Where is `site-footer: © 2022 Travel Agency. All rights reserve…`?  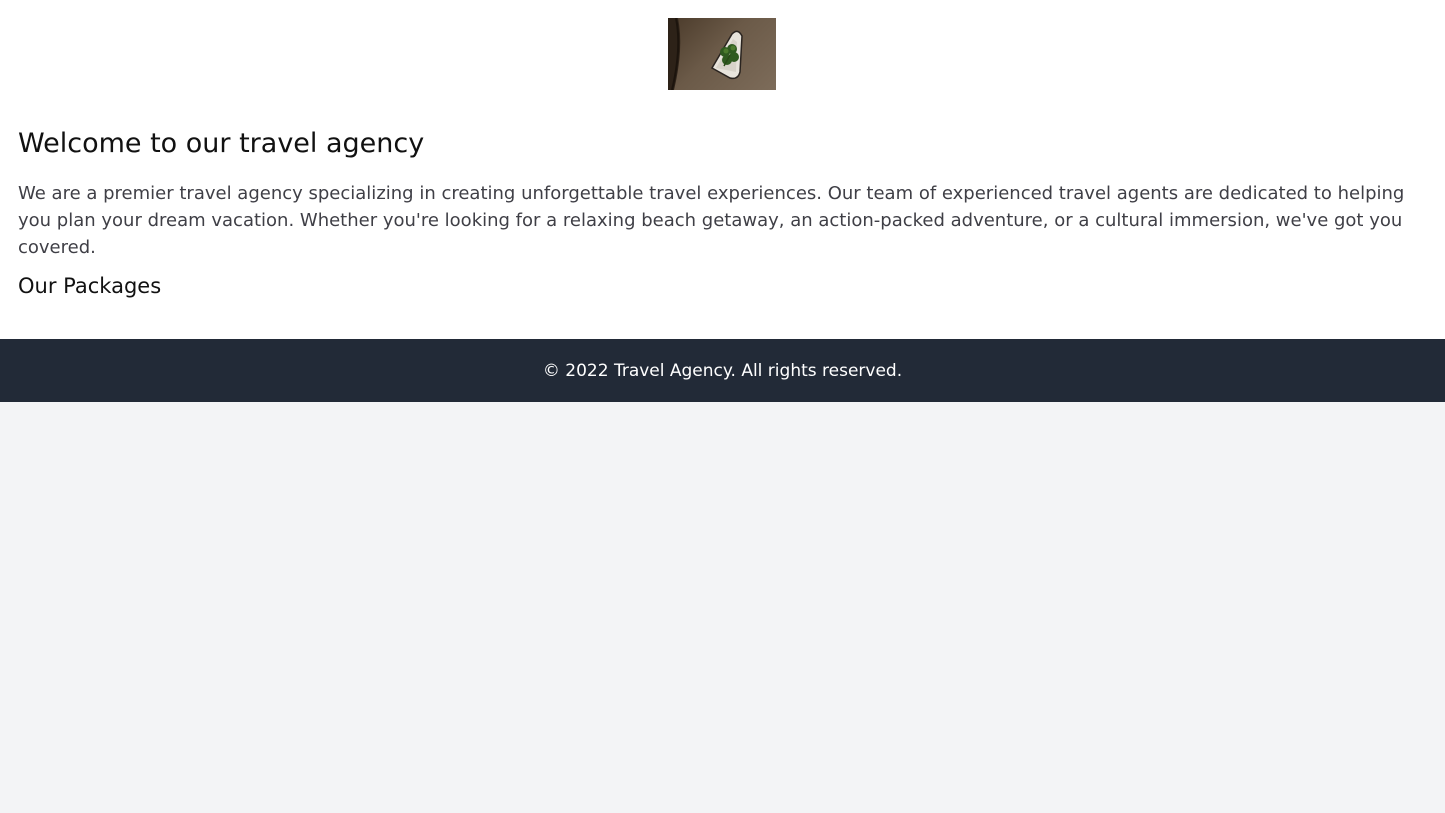 site-footer: © 2022 Travel Agency. All rights reserve… is located at coordinates (722, 370).